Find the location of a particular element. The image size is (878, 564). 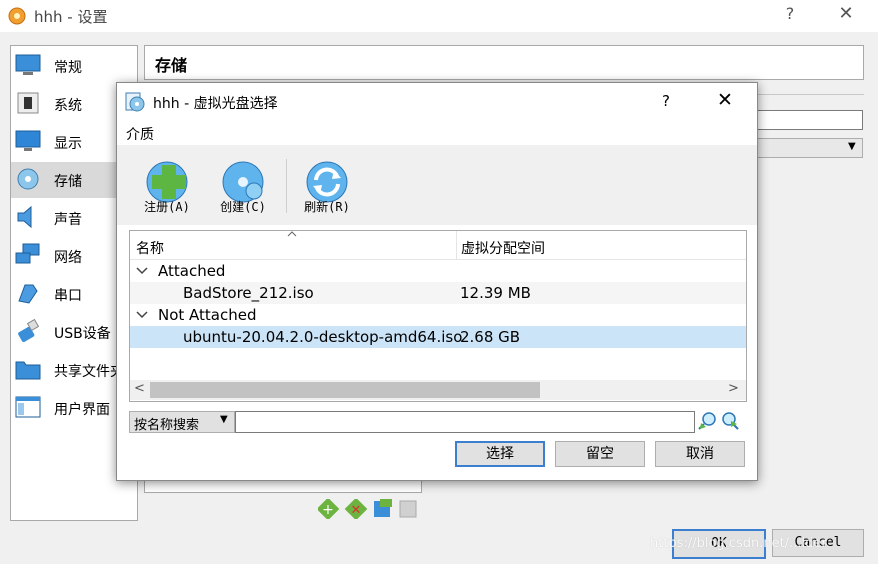

user-interface-icon is located at coordinates (28, 407).